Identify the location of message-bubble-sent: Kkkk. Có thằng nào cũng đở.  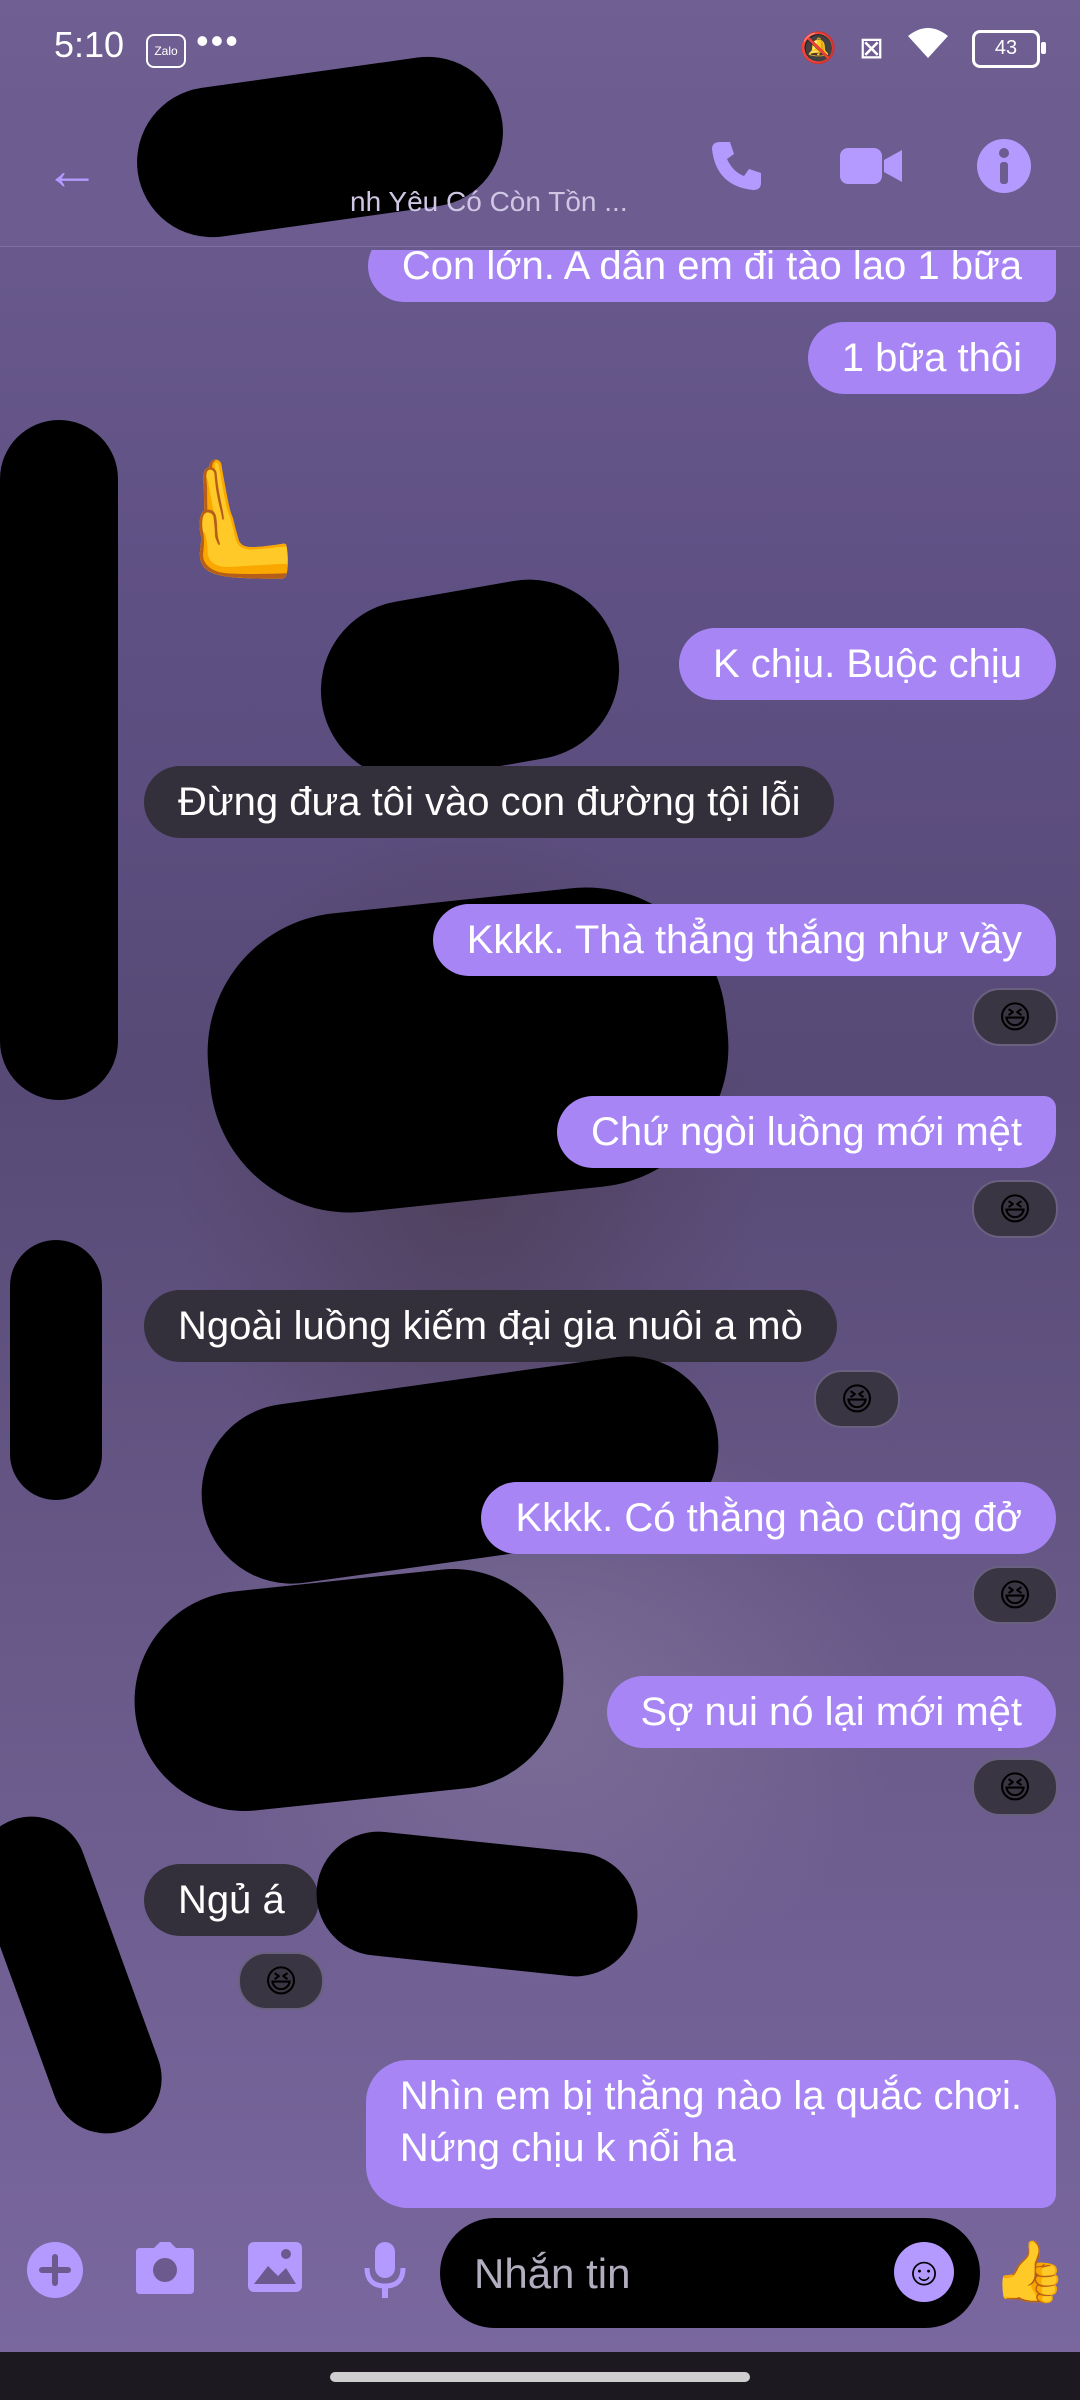
(768, 1518).